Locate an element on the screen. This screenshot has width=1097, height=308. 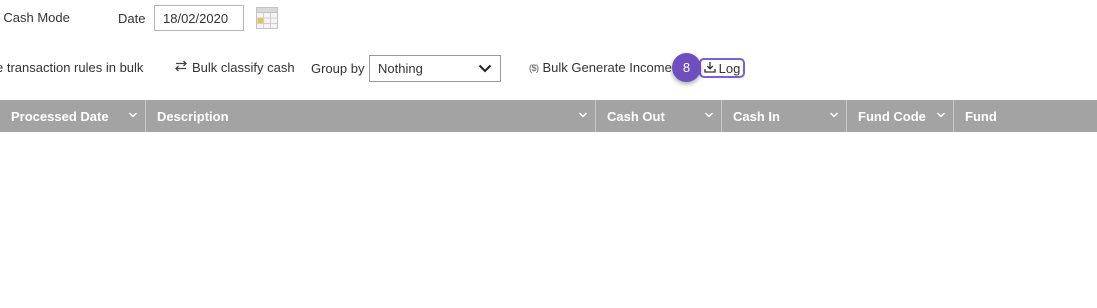
calendar-icon is located at coordinates (267, 18).